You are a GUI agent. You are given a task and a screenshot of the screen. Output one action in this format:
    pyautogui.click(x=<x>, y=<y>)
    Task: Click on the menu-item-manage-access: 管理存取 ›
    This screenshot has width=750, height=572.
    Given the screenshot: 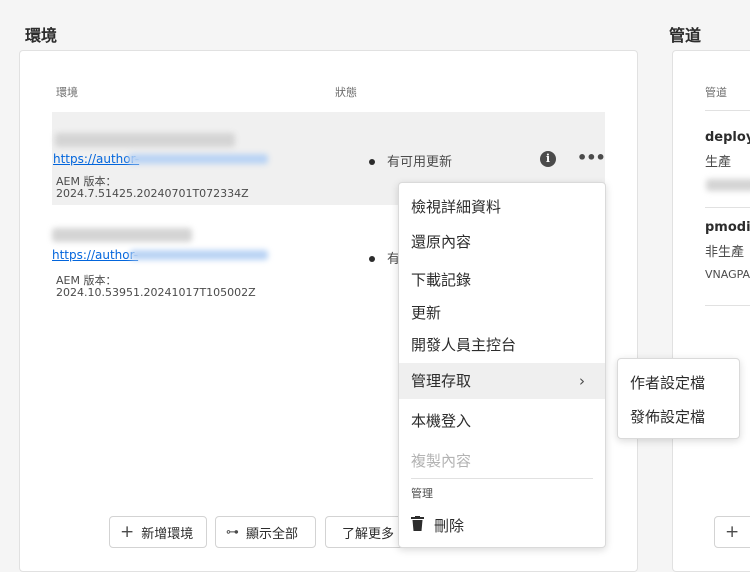 What is the action you would take?
    pyautogui.click(x=502, y=381)
    